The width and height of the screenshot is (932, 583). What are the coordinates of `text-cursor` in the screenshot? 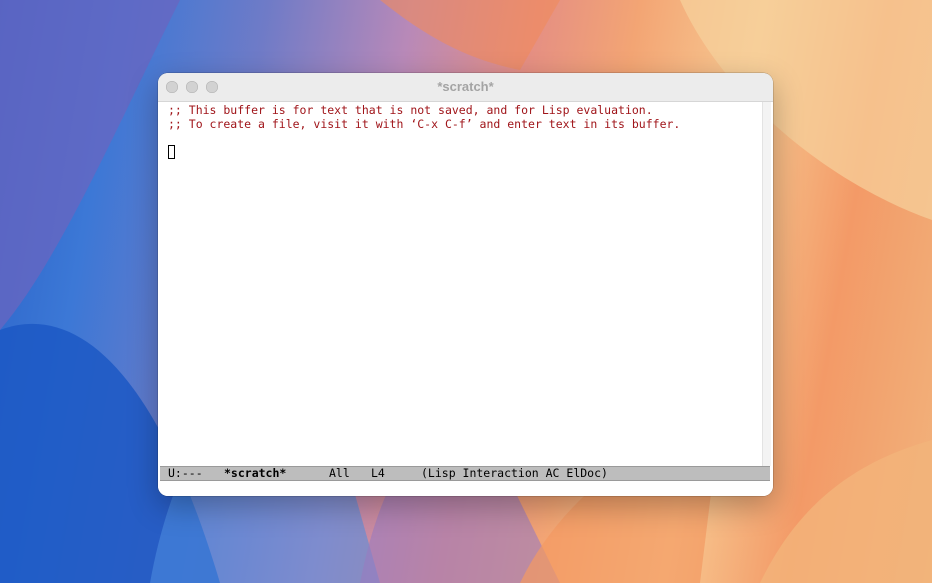 It's located at (171, 152).